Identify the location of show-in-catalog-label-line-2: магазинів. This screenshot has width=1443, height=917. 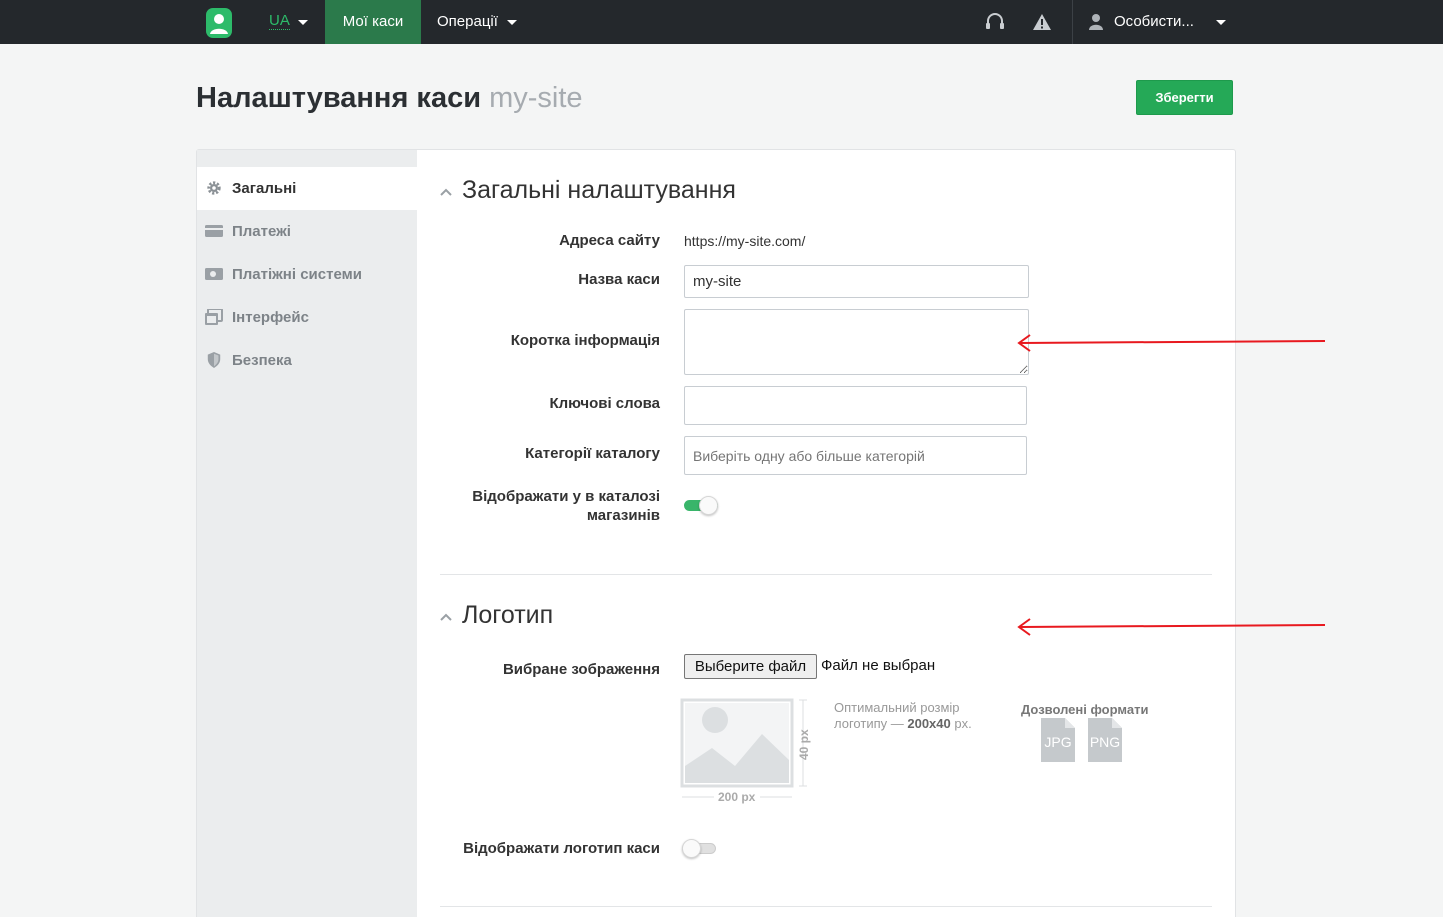
(623, 515).